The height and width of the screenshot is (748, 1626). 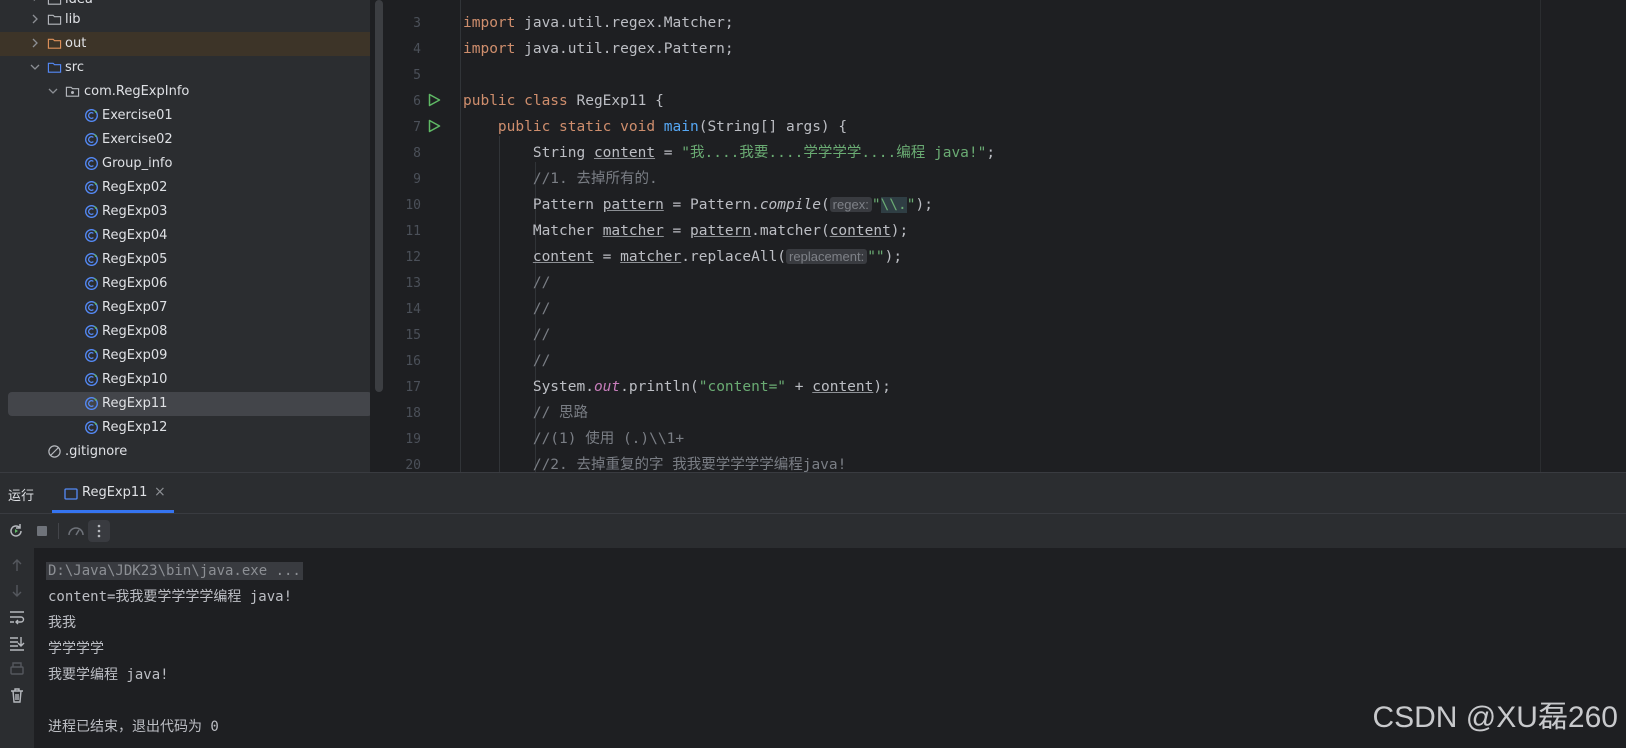 I want to click on more-actions-button, so click(x=99, y=531).